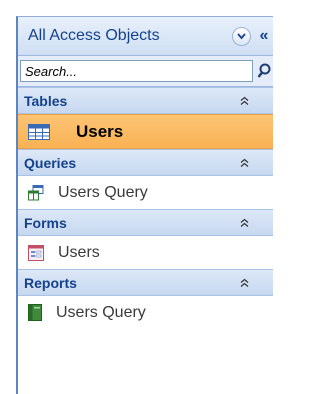 This screenshot has height=394, width=320. What do you see at coordinates (46, 100) in the screenshot?
I see `group-label: Tables` at bounding box center [46, 100].